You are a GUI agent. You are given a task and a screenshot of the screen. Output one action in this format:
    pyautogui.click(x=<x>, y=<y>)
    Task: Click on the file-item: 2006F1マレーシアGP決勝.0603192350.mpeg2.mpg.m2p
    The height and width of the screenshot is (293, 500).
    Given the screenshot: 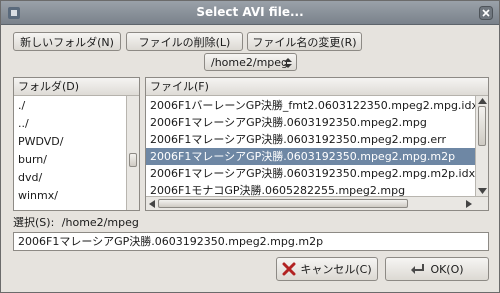 What is the action you would take?
    pyautogui.click(x=310, y=156)
    